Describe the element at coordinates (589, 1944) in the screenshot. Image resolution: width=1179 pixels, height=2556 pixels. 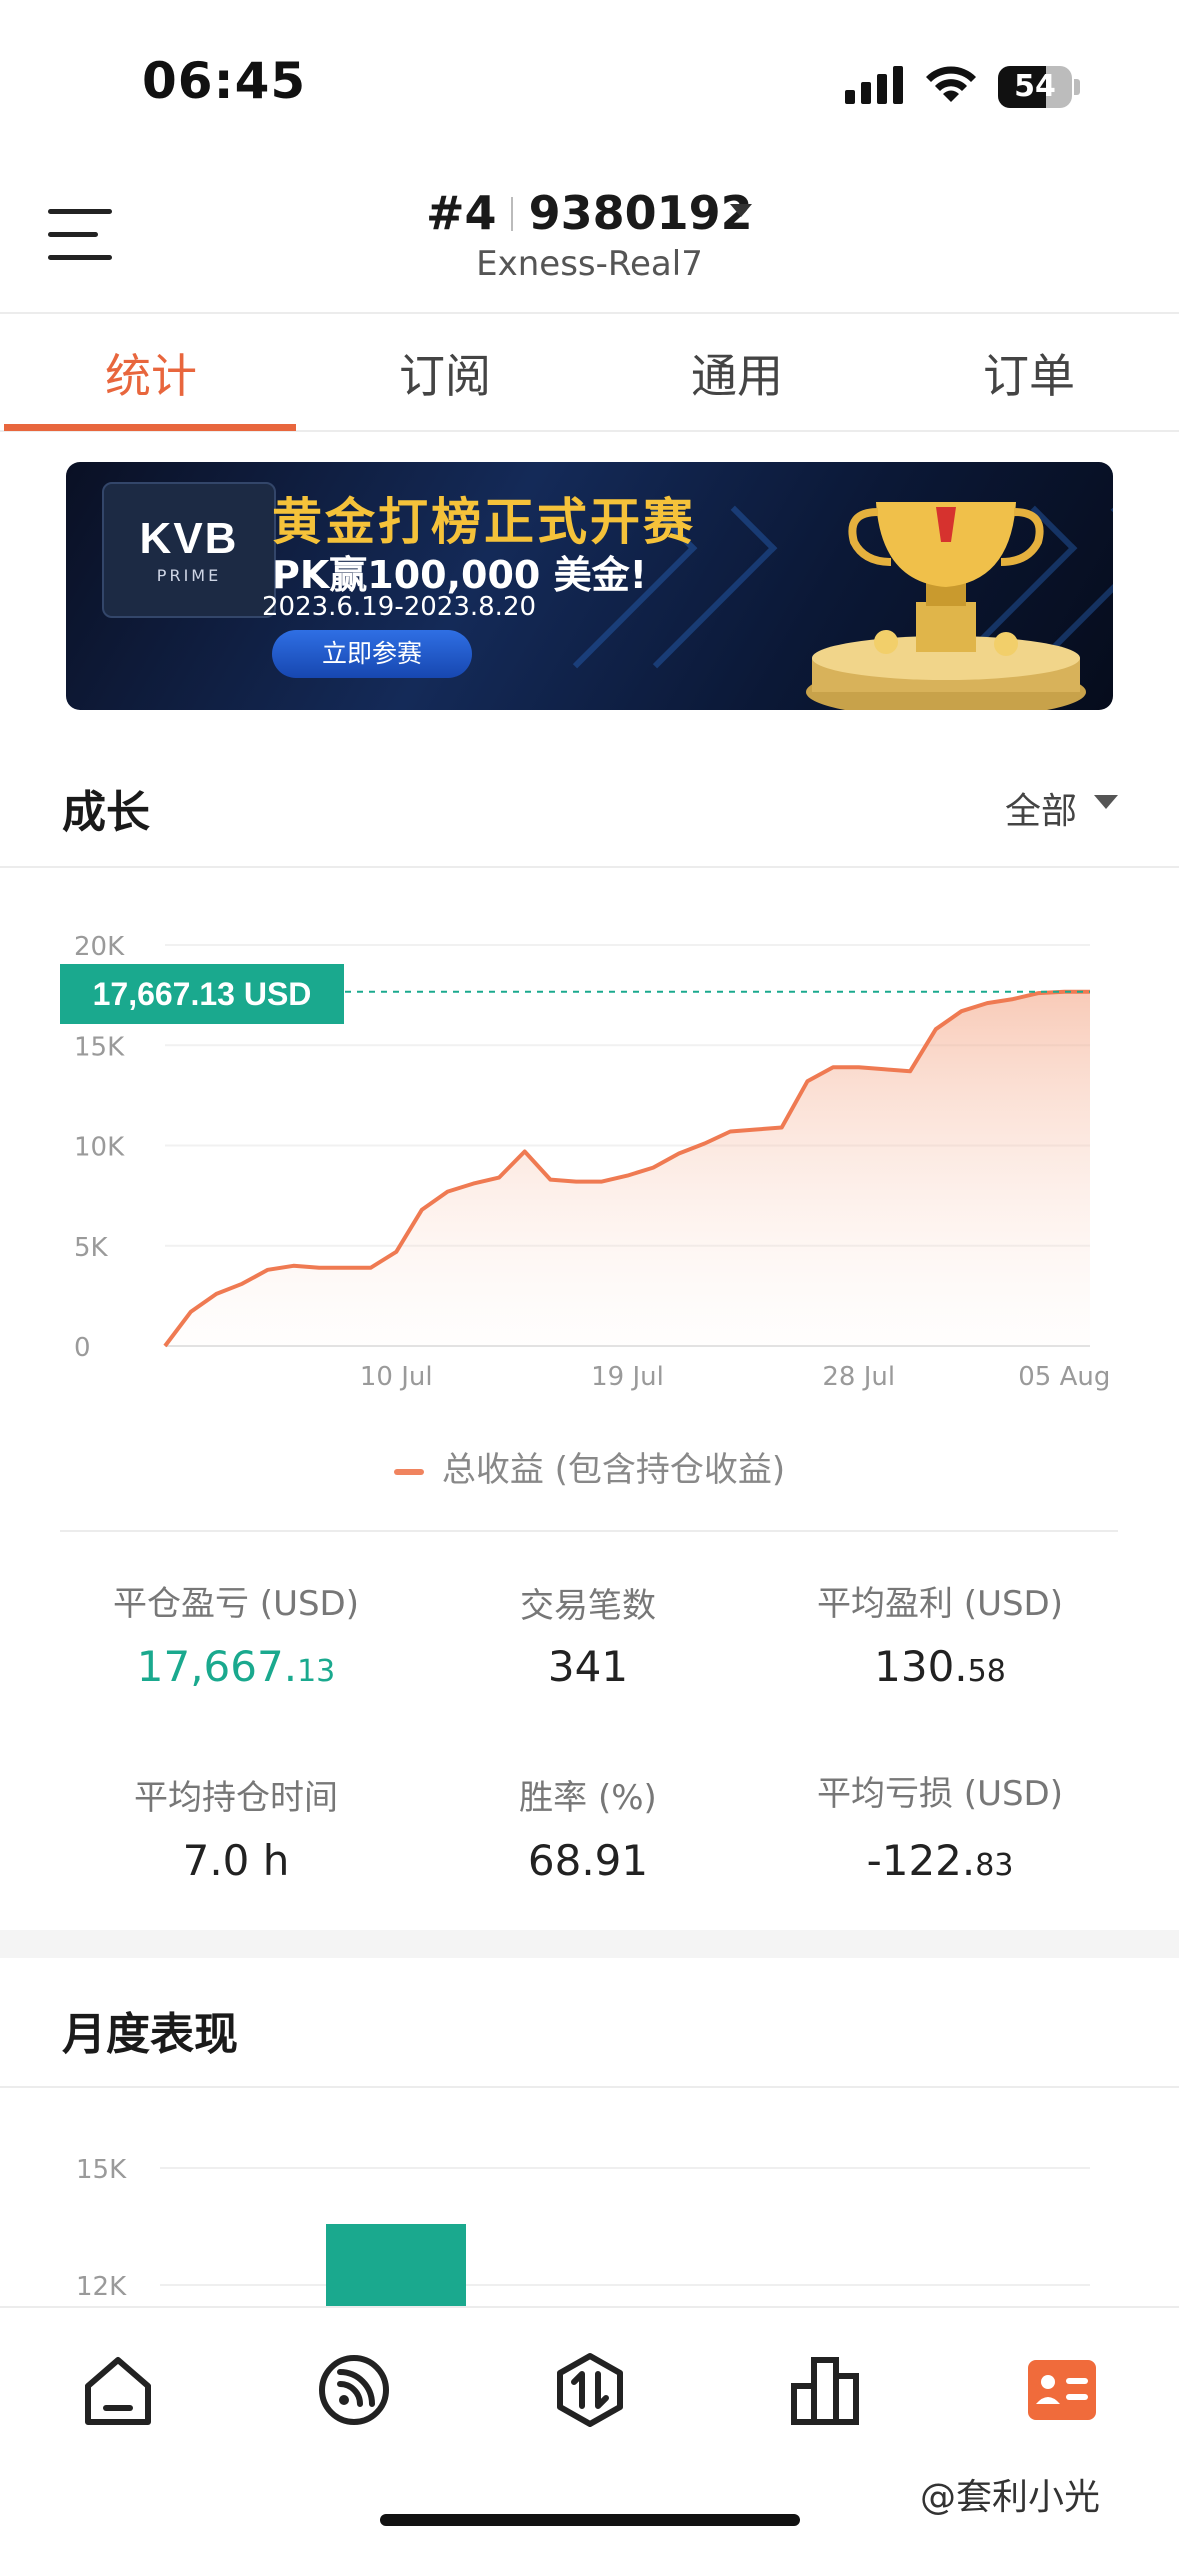
I see `section-separator` at that location.